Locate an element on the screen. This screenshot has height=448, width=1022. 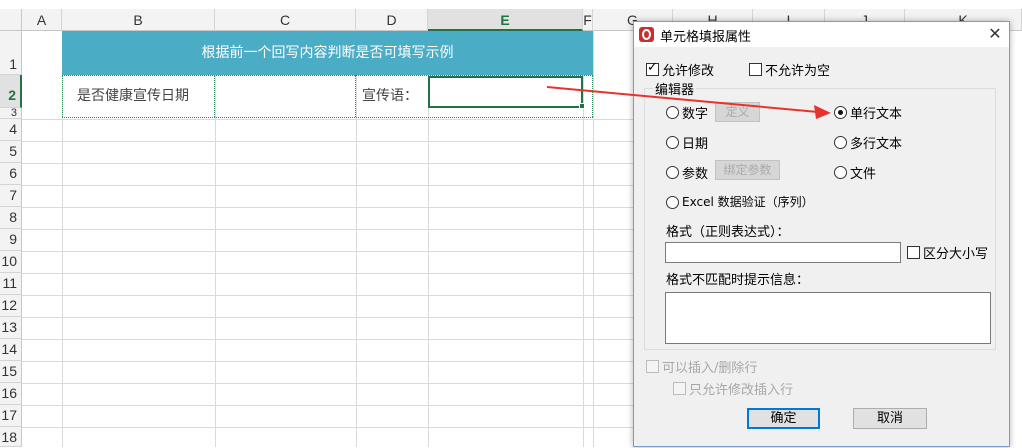
annotation-arrow is located at coordinates (688, 102).